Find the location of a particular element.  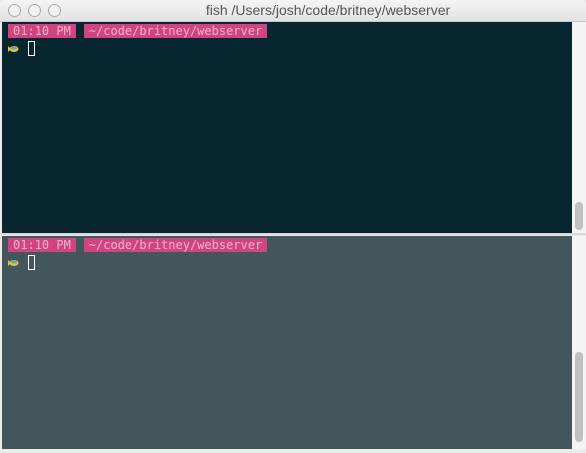

title-bar: fish /Users/josh/code/britney/webserver is located at coordinates (293, 11).